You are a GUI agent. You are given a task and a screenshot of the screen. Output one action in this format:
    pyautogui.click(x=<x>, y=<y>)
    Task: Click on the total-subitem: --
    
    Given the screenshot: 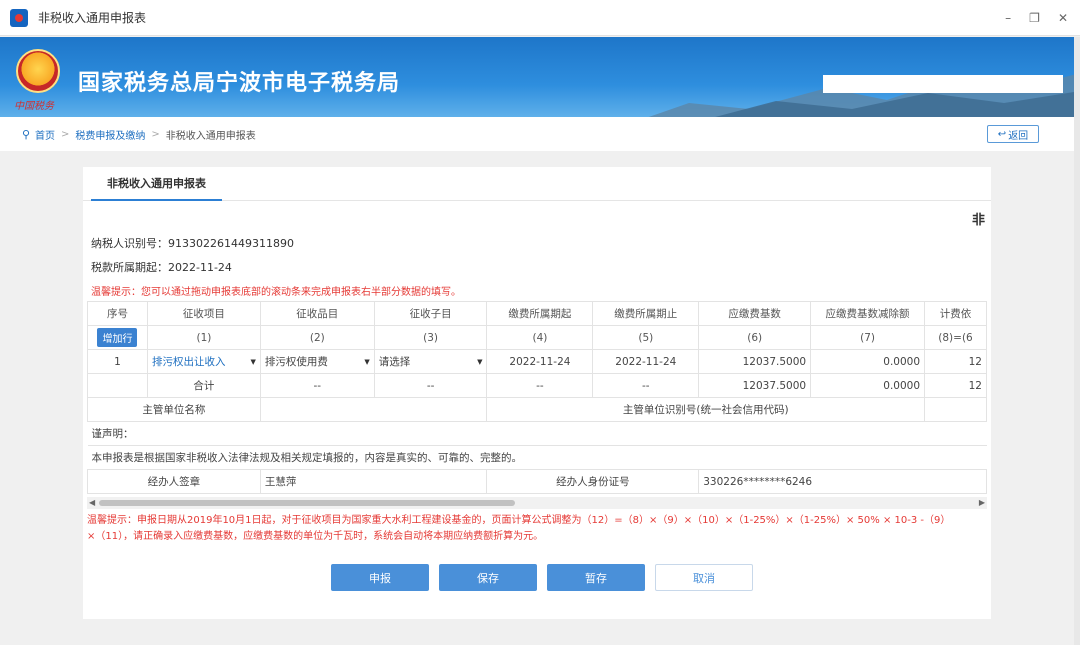 What is the action you would take?
    pyautogui.click(x=430, y=385)
    